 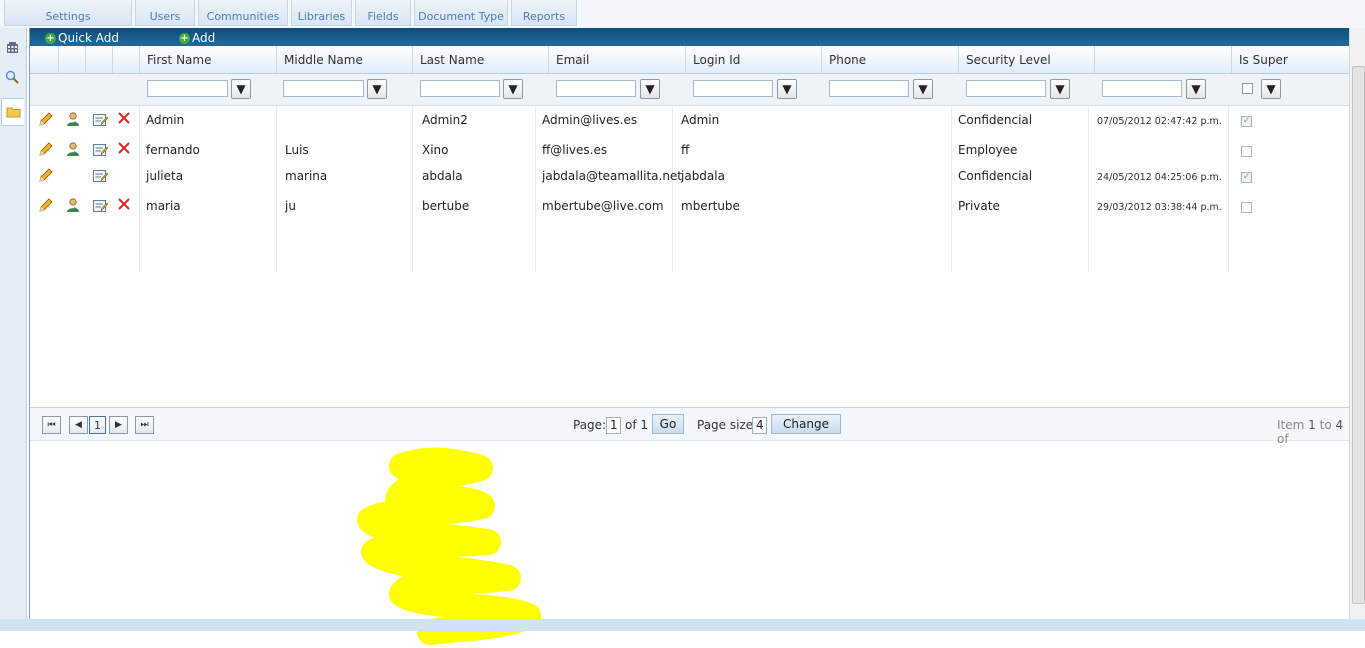 What do you see at coordinates (759, 425) in the screenshot?
I see `page-size-input: 4` at bounding box center [759, 425].